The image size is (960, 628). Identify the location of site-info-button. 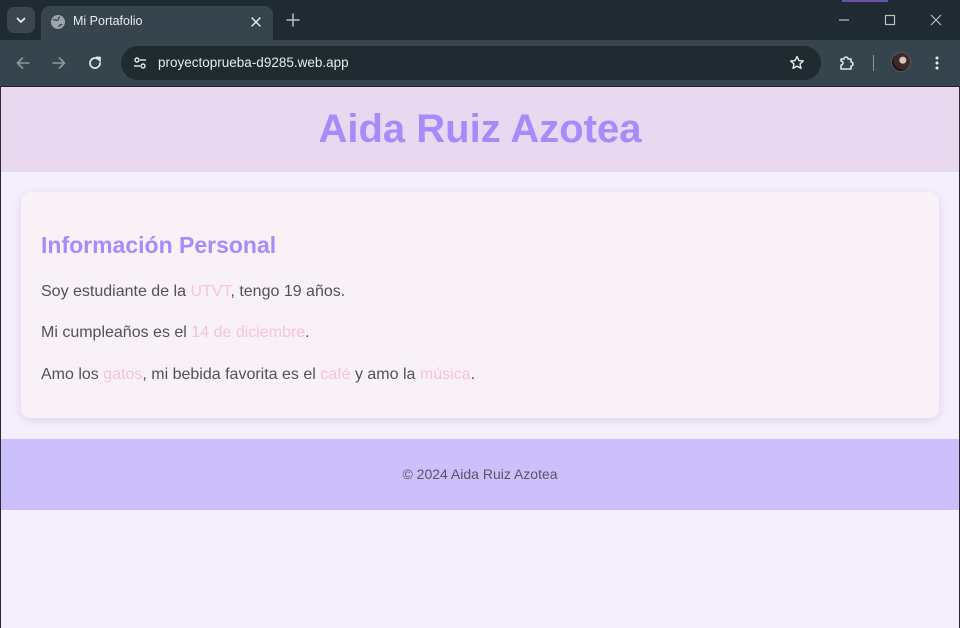
(140, 63).